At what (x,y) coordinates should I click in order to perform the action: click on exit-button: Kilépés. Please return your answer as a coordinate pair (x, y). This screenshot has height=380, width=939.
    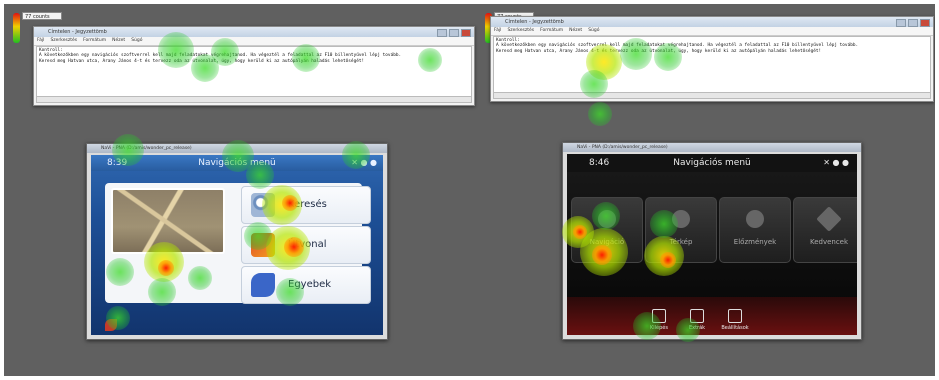
    Looking at the image, I should click on (659, 320).